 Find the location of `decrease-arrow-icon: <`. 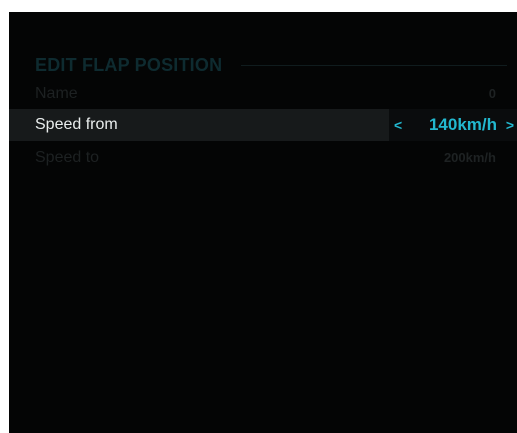

decrease-arrow-icon: < is located at coordinates (398, 125).